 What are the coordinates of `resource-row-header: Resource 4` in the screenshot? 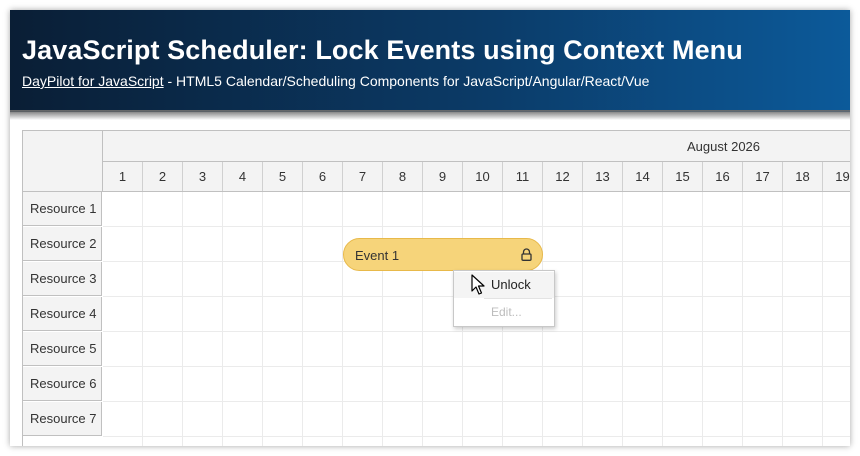 It's located at (62, 314).